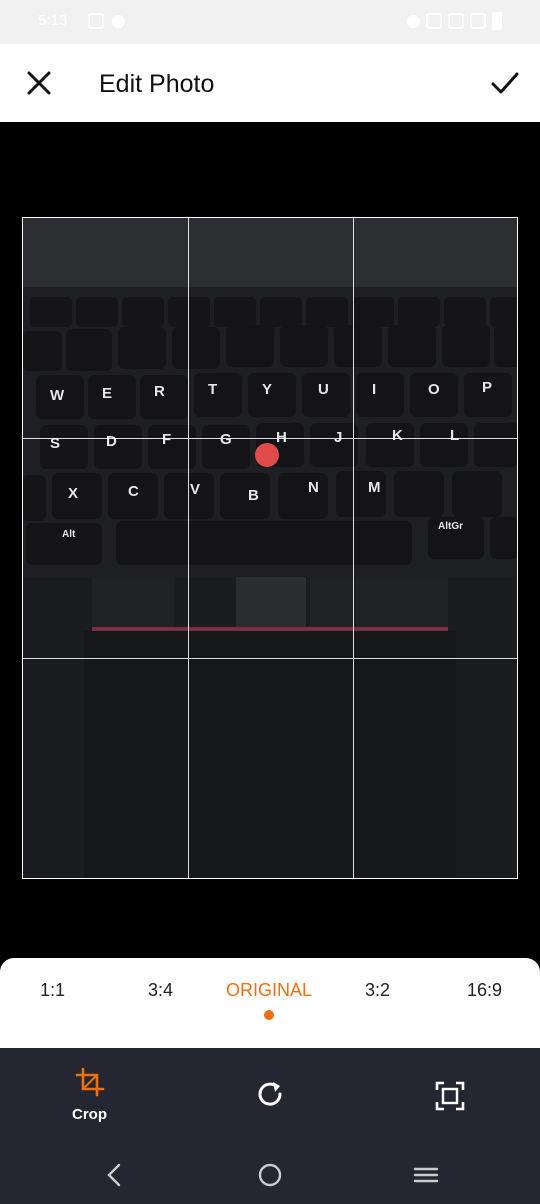 This screenshot has height=1204, width=540. What do you see at coordinates (413, 21) in the screenshot?
I see `alarm-icon` at bounding box center [413, 21].